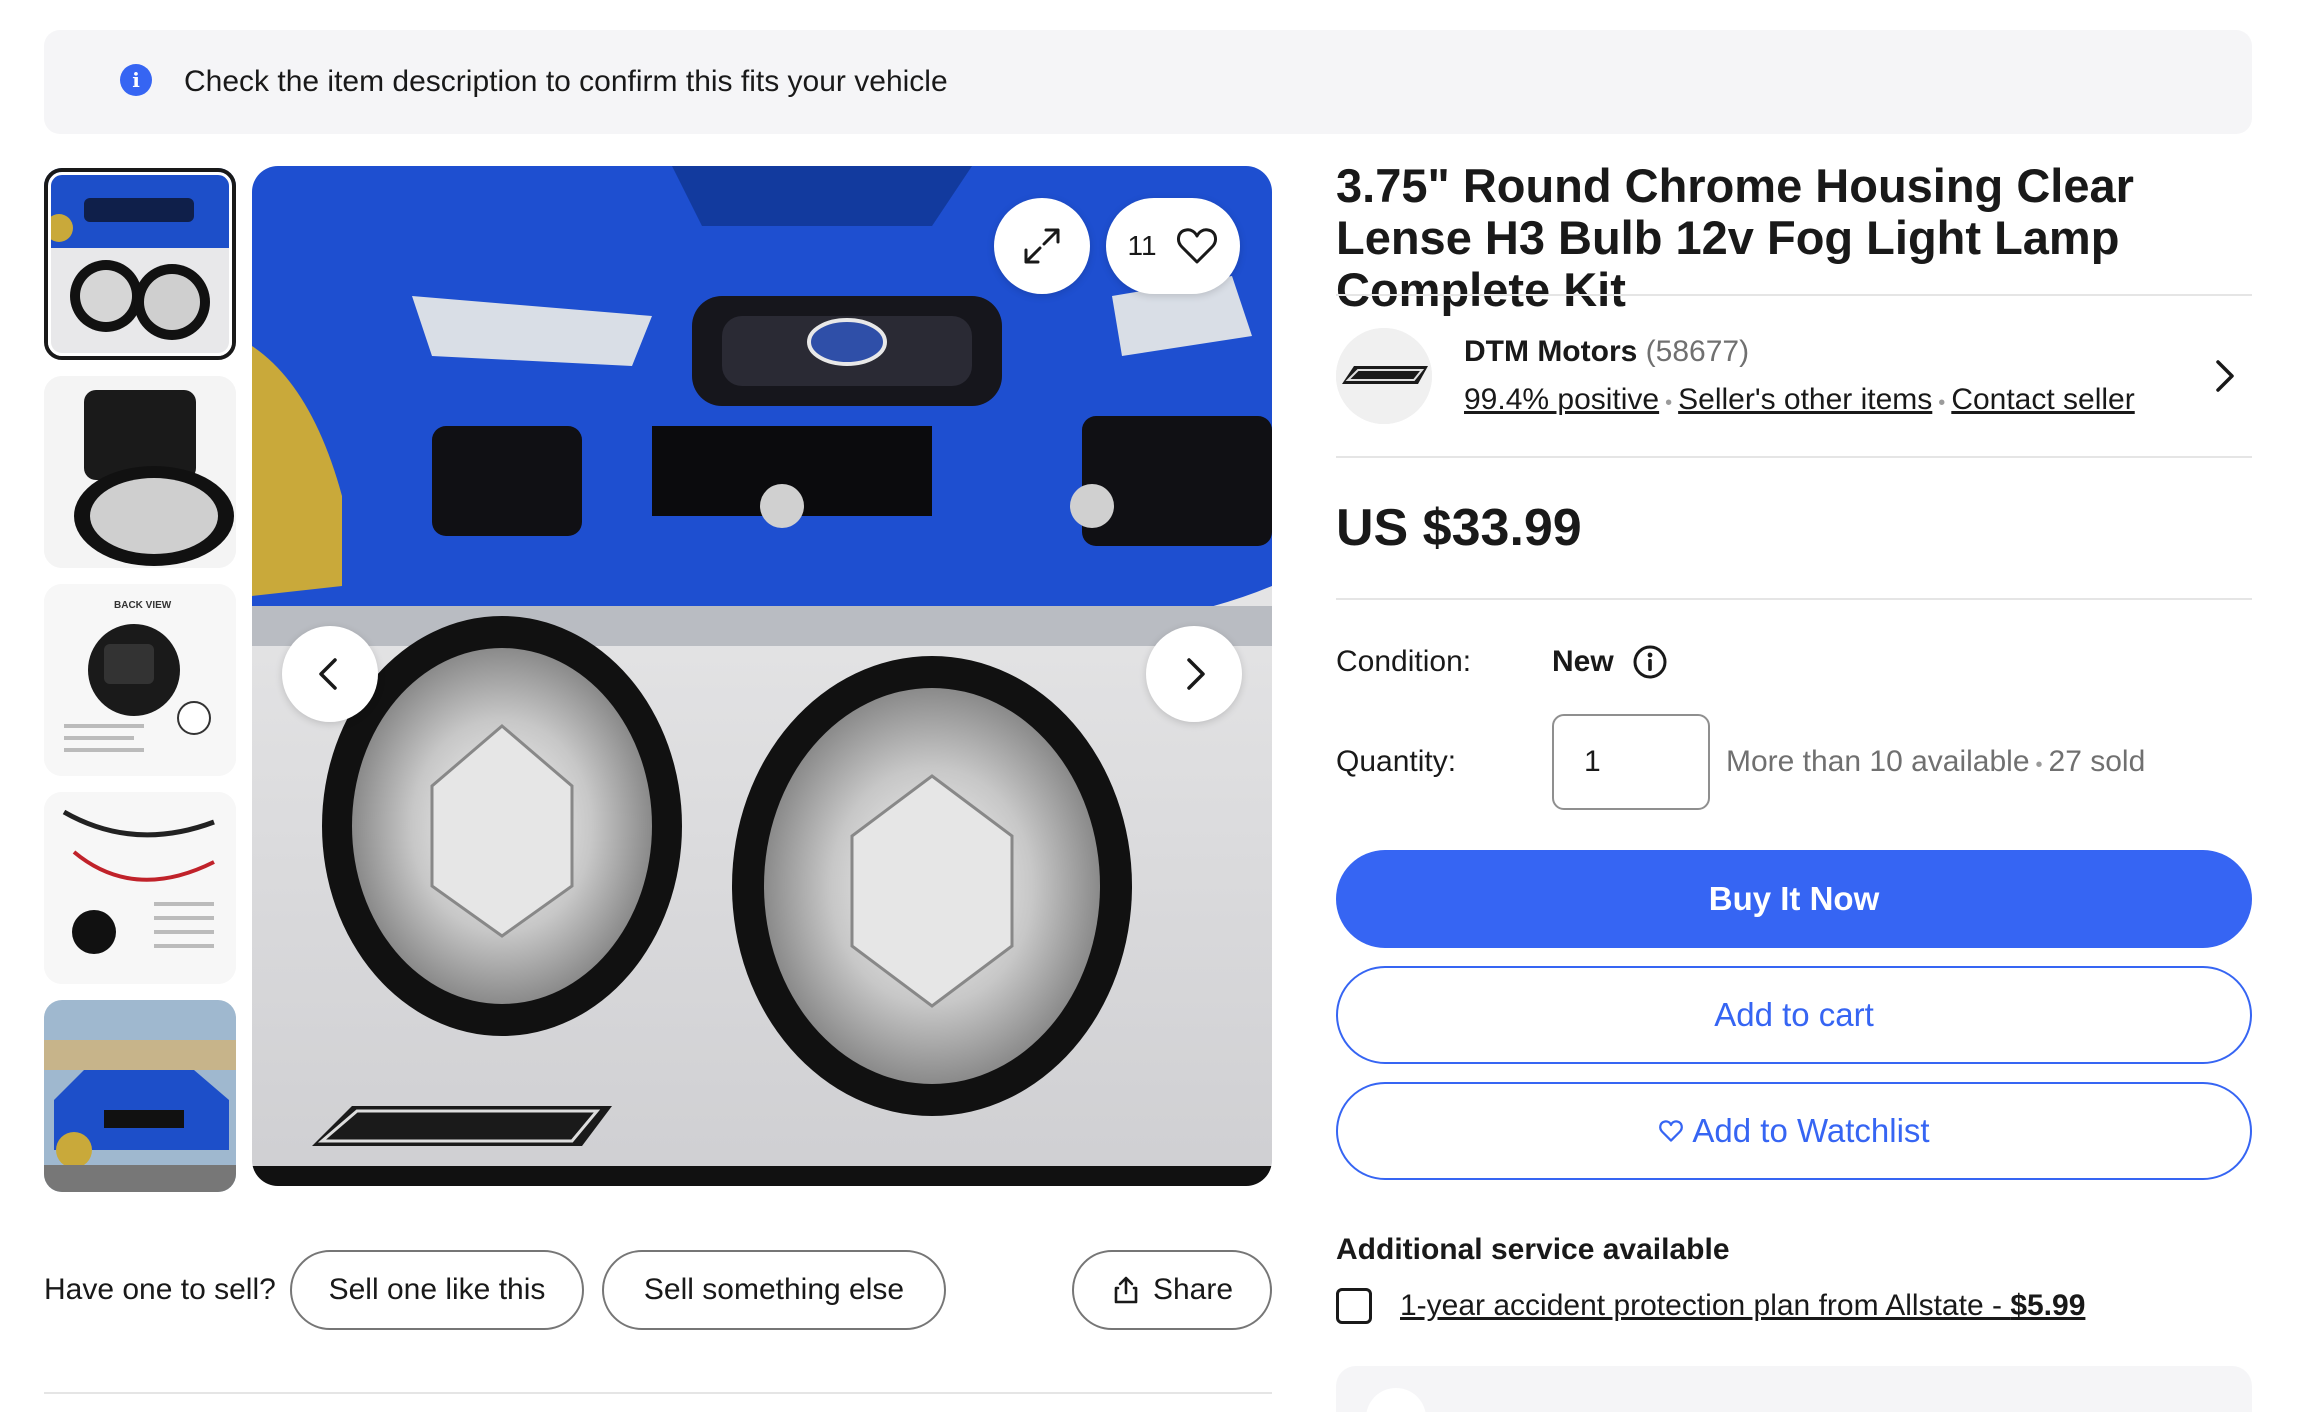  I want to click on previous-image-button, so click(330, 674).